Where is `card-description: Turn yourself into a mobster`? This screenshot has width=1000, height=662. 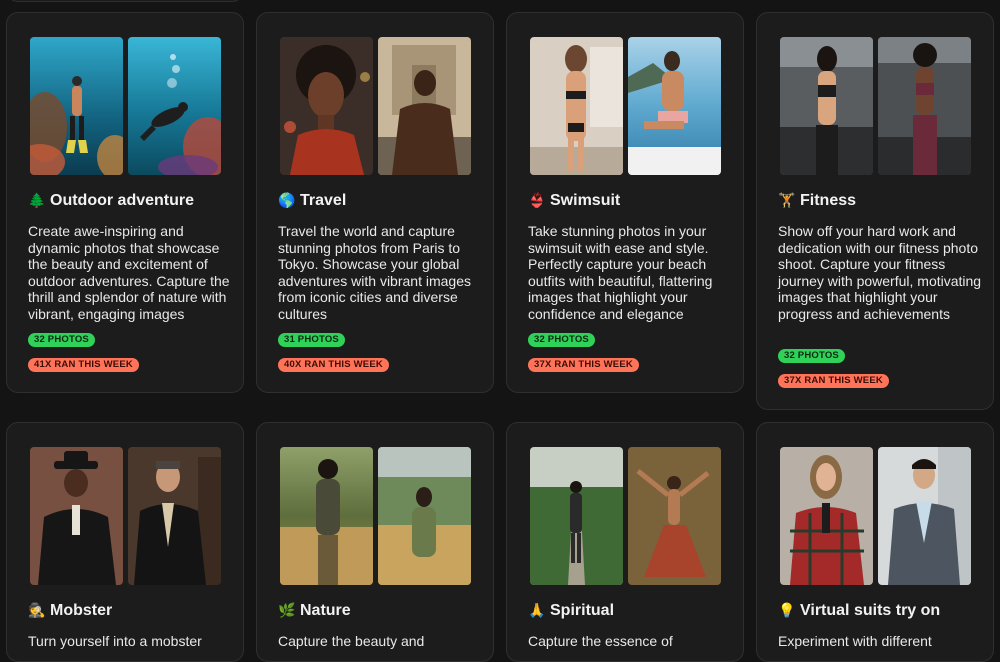
card-description: Turn yourself into a mobster is located at coordinates (115, 641).